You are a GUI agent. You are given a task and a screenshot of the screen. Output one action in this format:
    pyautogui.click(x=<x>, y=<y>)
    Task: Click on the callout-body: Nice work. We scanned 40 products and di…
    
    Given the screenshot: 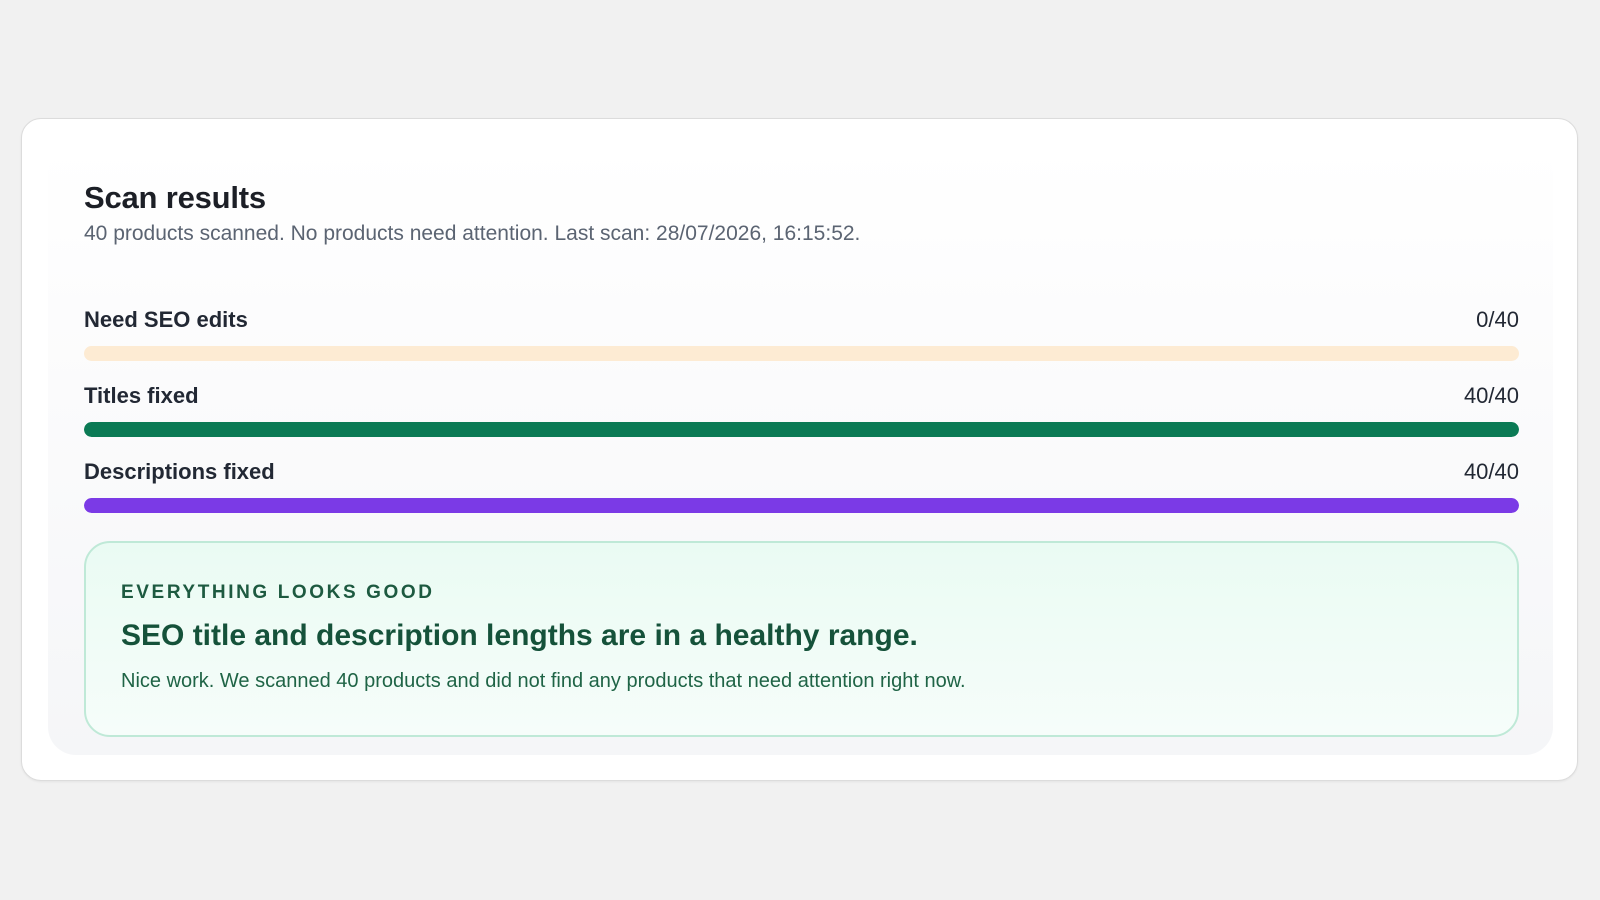 What is the action you would take?
    pyautogui.click(x=543, y=681)
    